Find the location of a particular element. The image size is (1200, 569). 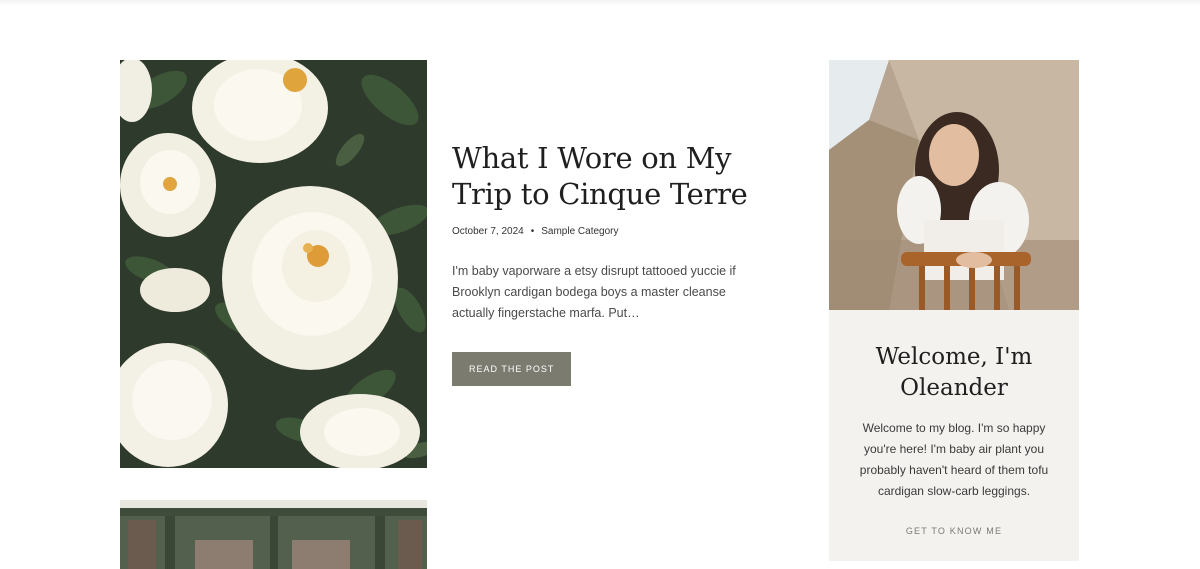

author-portrait is located at coordinates (954, 185).